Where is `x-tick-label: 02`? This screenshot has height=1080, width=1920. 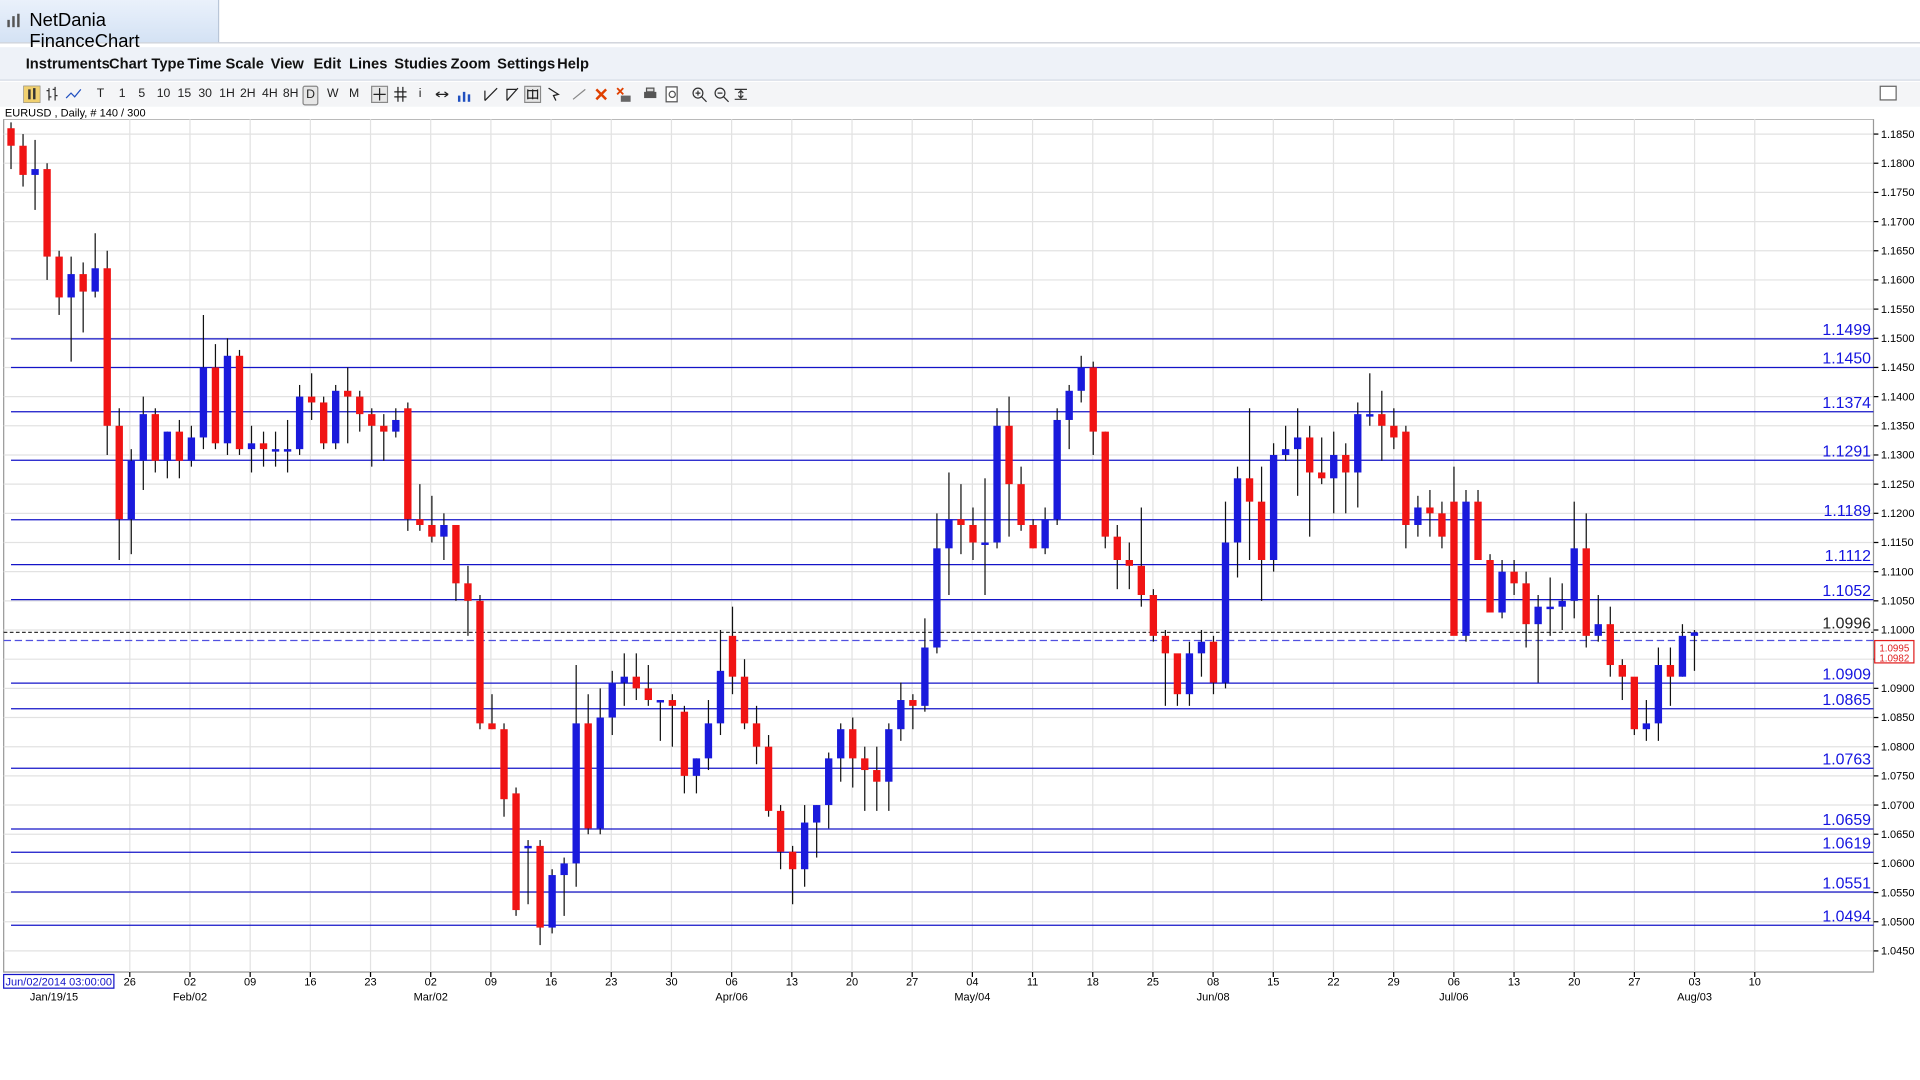
x-tick-label: 02 is located at coordinates (190, 983).